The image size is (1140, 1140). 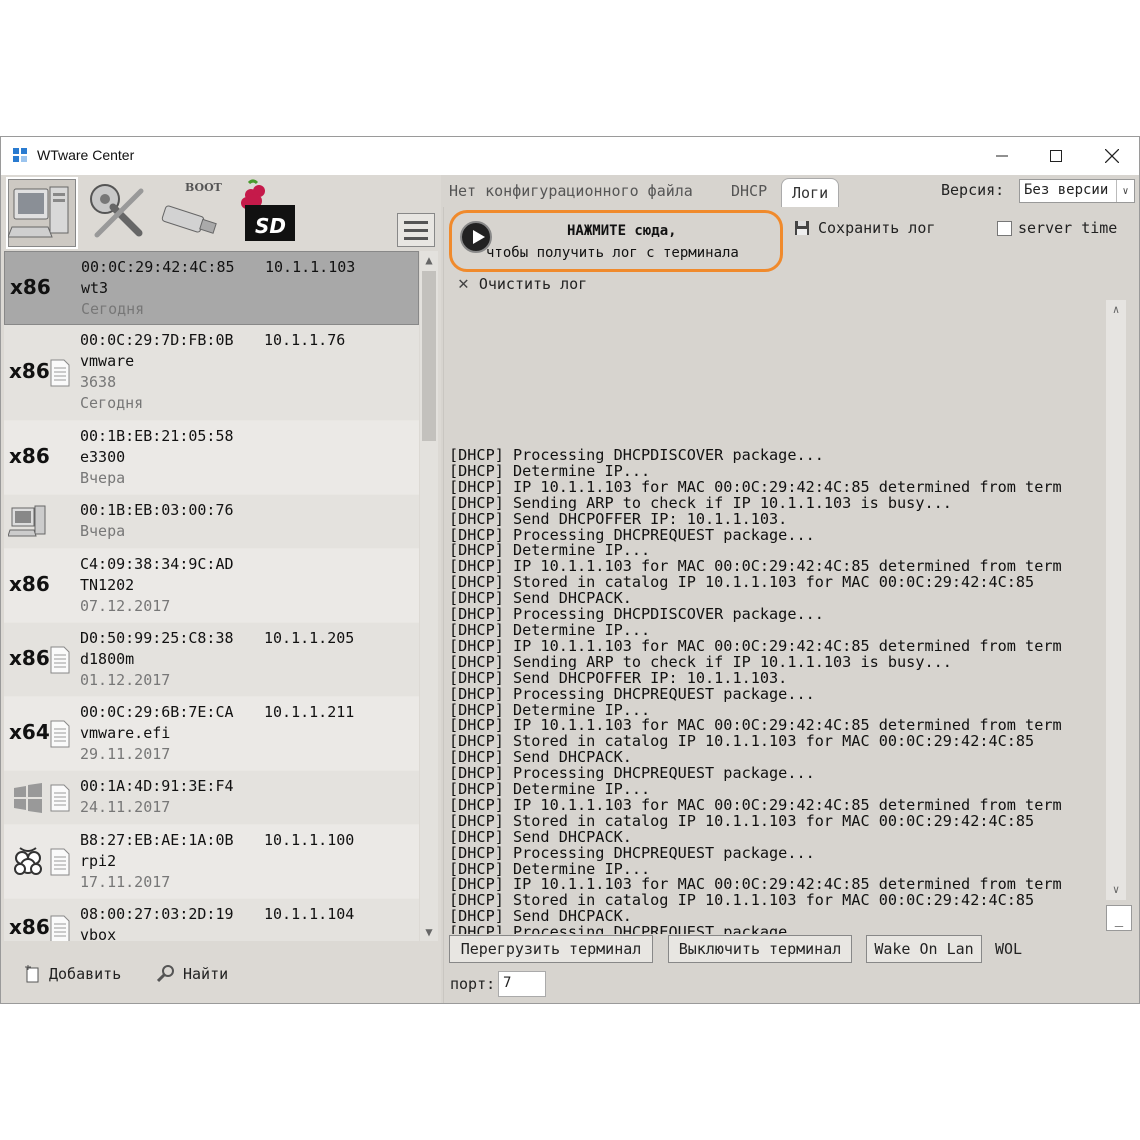 What do you see at coordinates (1116, 889) in the screenshot?
I see `log-scroll-down-icon: ∨` at bounding box center [1116, 889].